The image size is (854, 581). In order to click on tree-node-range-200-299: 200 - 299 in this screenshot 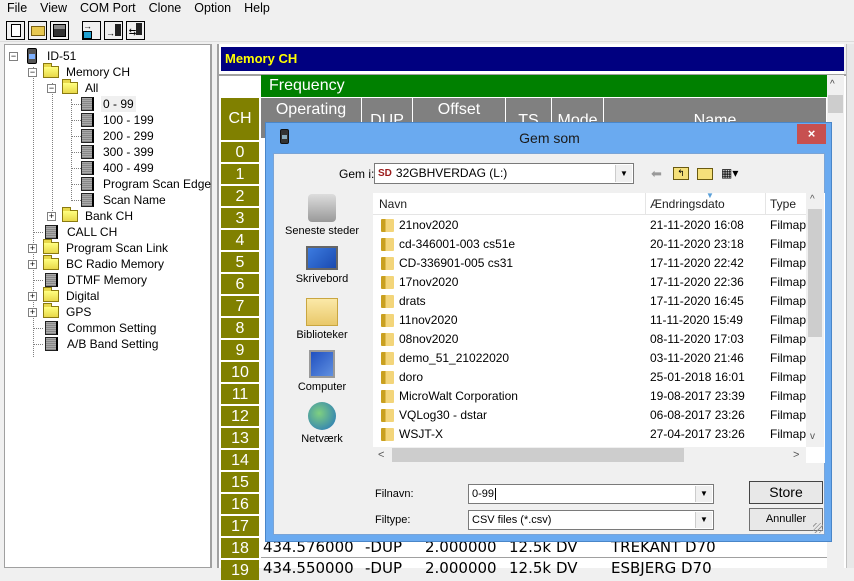, I will do `click(118, 136)`.